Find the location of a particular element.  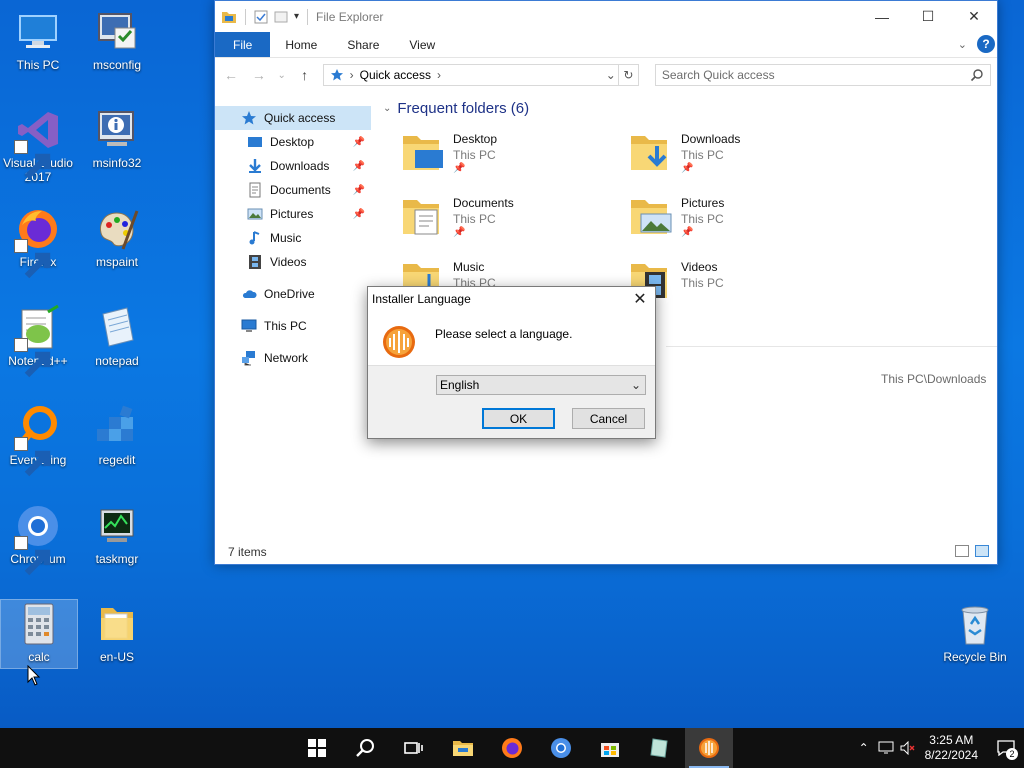

paint-palette-icon is located at coordinates (117, 229).